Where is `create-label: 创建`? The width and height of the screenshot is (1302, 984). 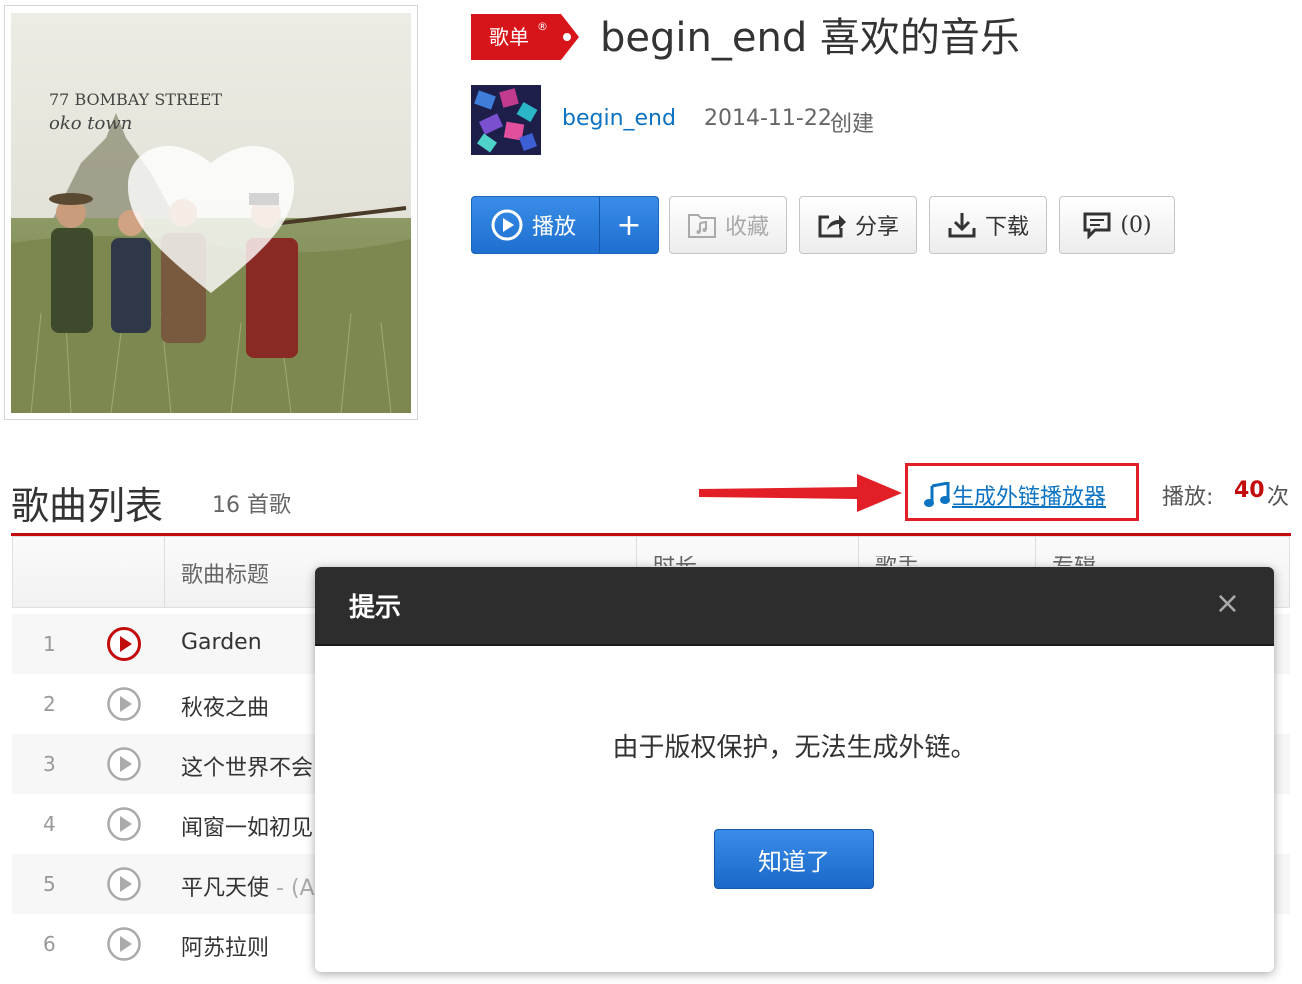 create-label: 创建 is located at coordinates (852, 124).